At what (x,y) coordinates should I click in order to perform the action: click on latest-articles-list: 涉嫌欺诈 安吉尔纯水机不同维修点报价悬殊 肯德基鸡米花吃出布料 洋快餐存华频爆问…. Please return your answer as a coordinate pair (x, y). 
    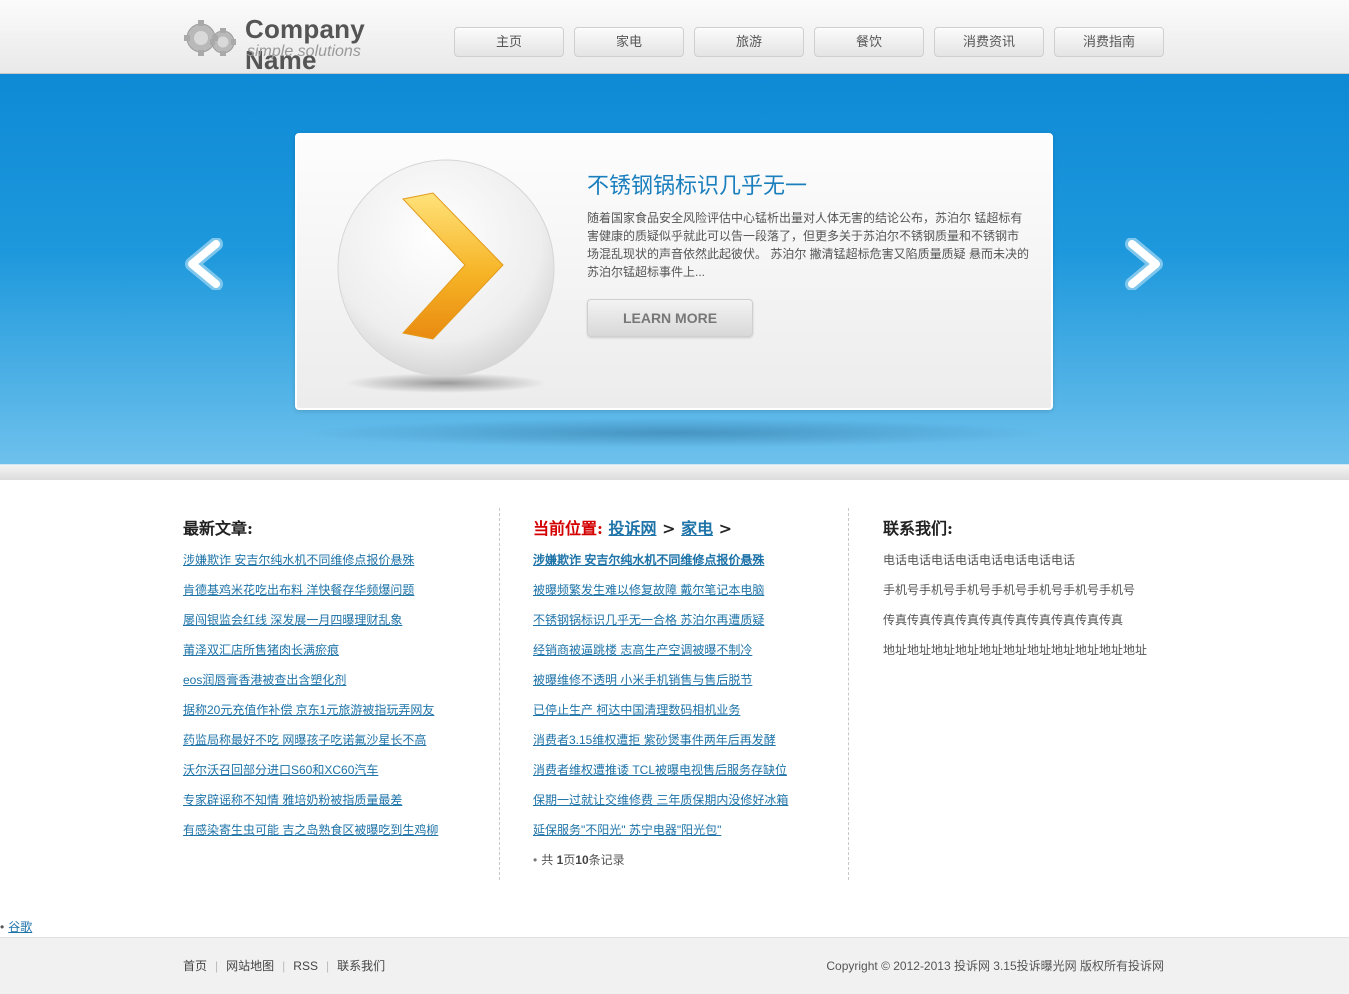
    Looking at the image, I should click on (333, 700).